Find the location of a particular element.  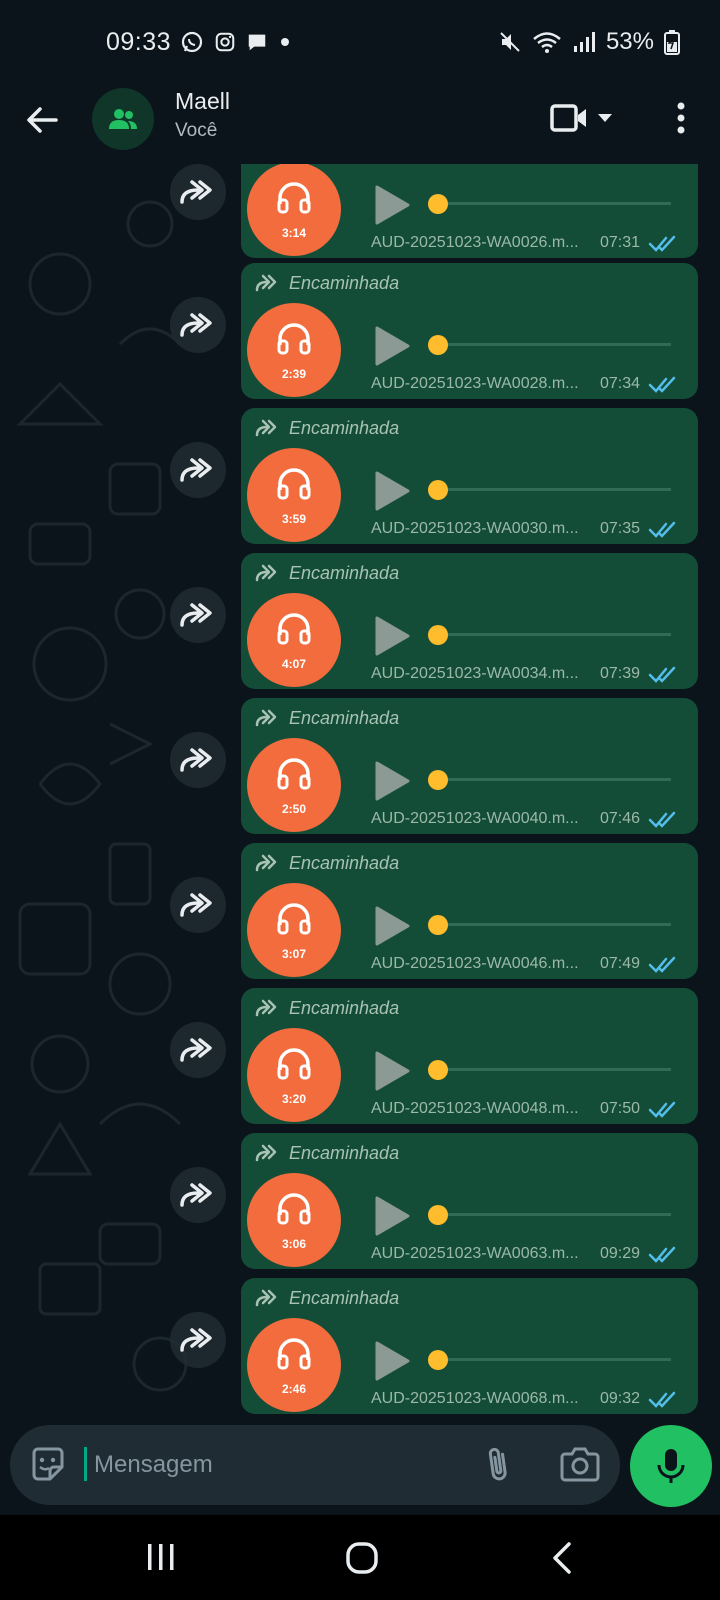

attach-button is located at coordinates (498, 1465).